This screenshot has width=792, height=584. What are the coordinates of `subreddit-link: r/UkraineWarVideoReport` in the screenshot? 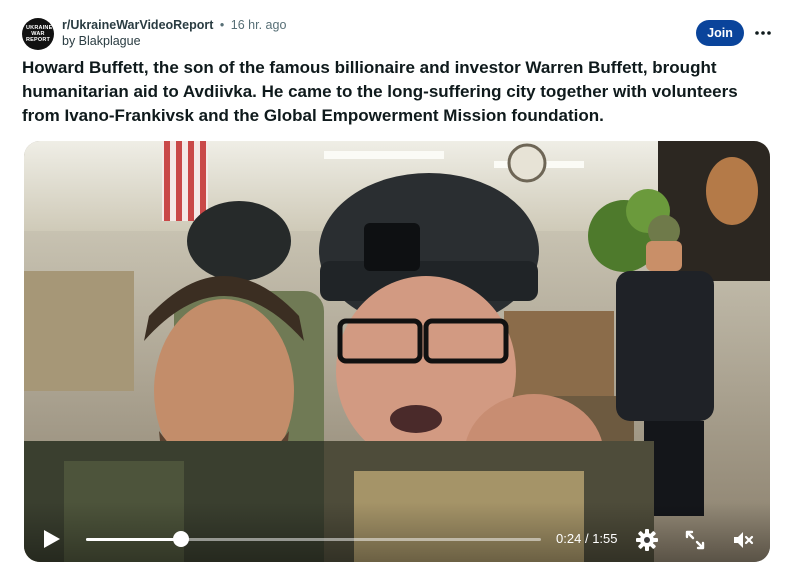 It's located at (137, 25).